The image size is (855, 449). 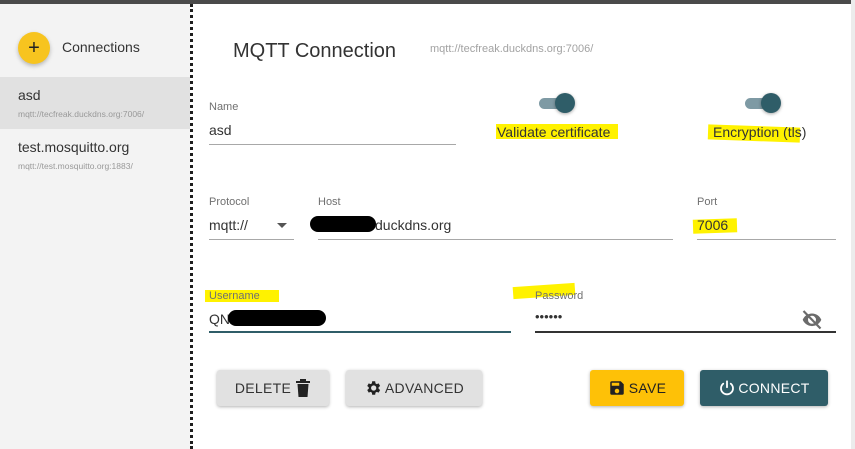 I want to click on connection-url-subtitle: mqtt://tecfreak.duckdns.org:7006/, so click(x=512, y=49).